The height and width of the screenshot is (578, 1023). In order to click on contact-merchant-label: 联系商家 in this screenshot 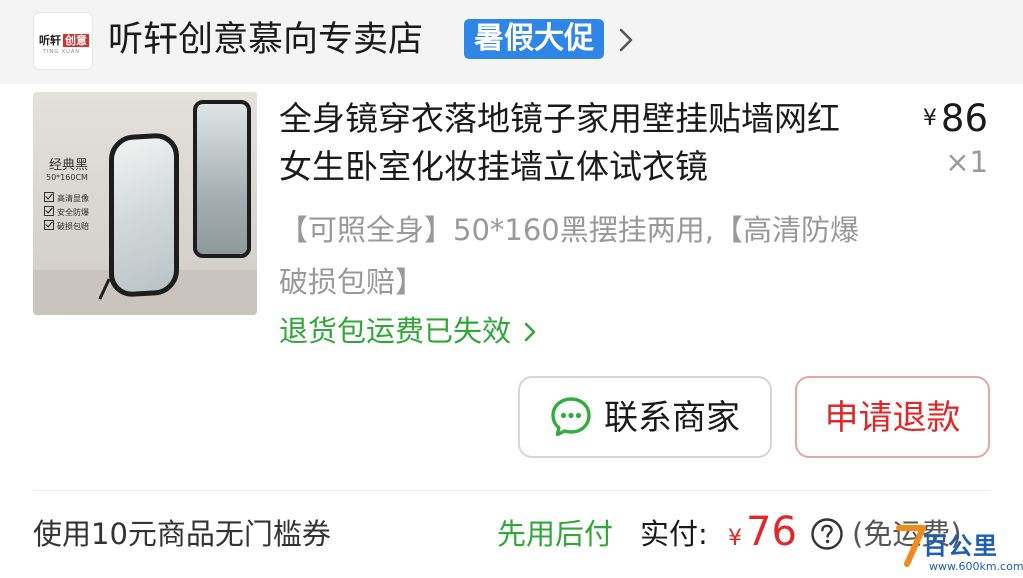, I will do `click(672, 418)`.